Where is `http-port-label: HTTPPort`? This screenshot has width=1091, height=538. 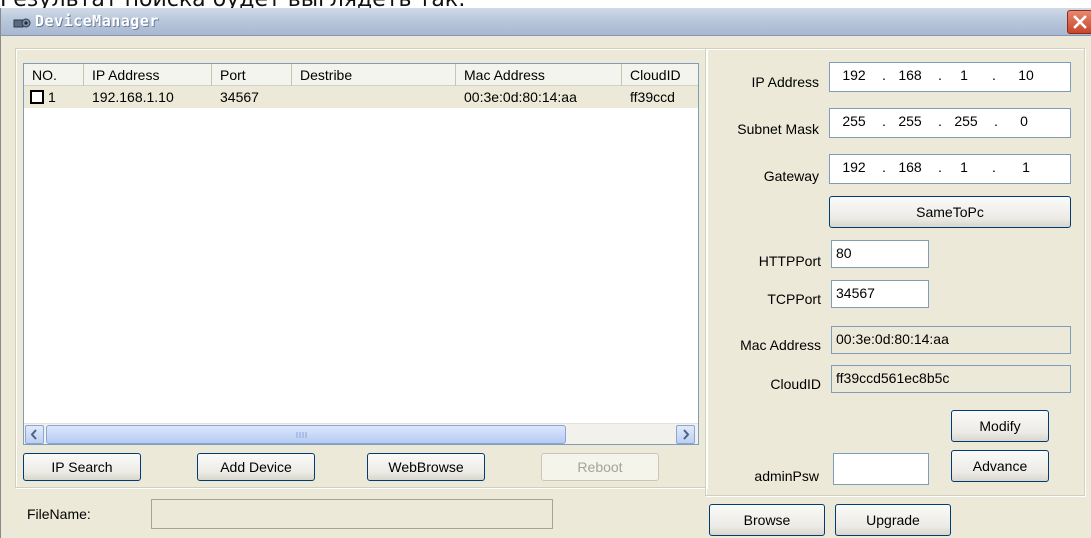
http-port-label: HTTPPort is located at coordinates (789, 261).